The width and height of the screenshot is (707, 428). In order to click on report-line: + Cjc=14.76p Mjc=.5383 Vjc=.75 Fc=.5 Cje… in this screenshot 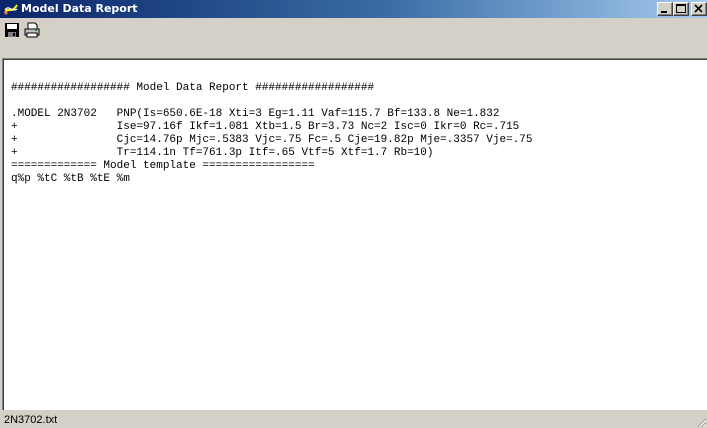, I will do `click(272, 140)`.